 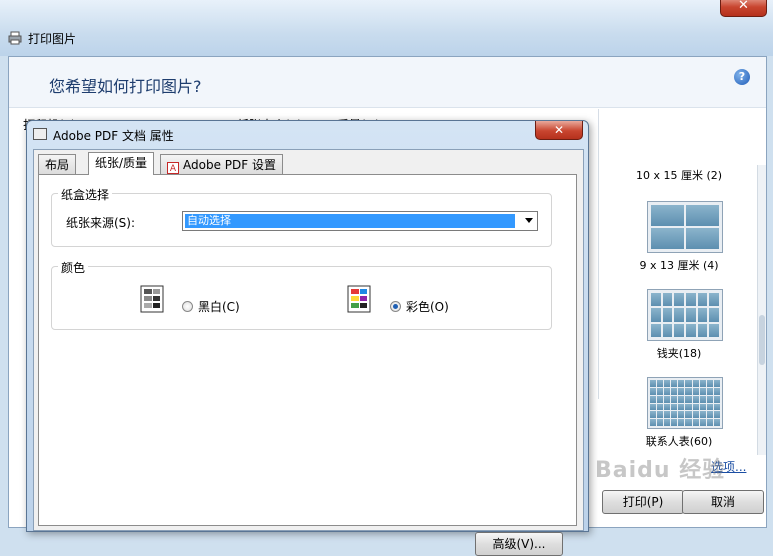 I want to click on color-radio, so click(x=395, y=306).